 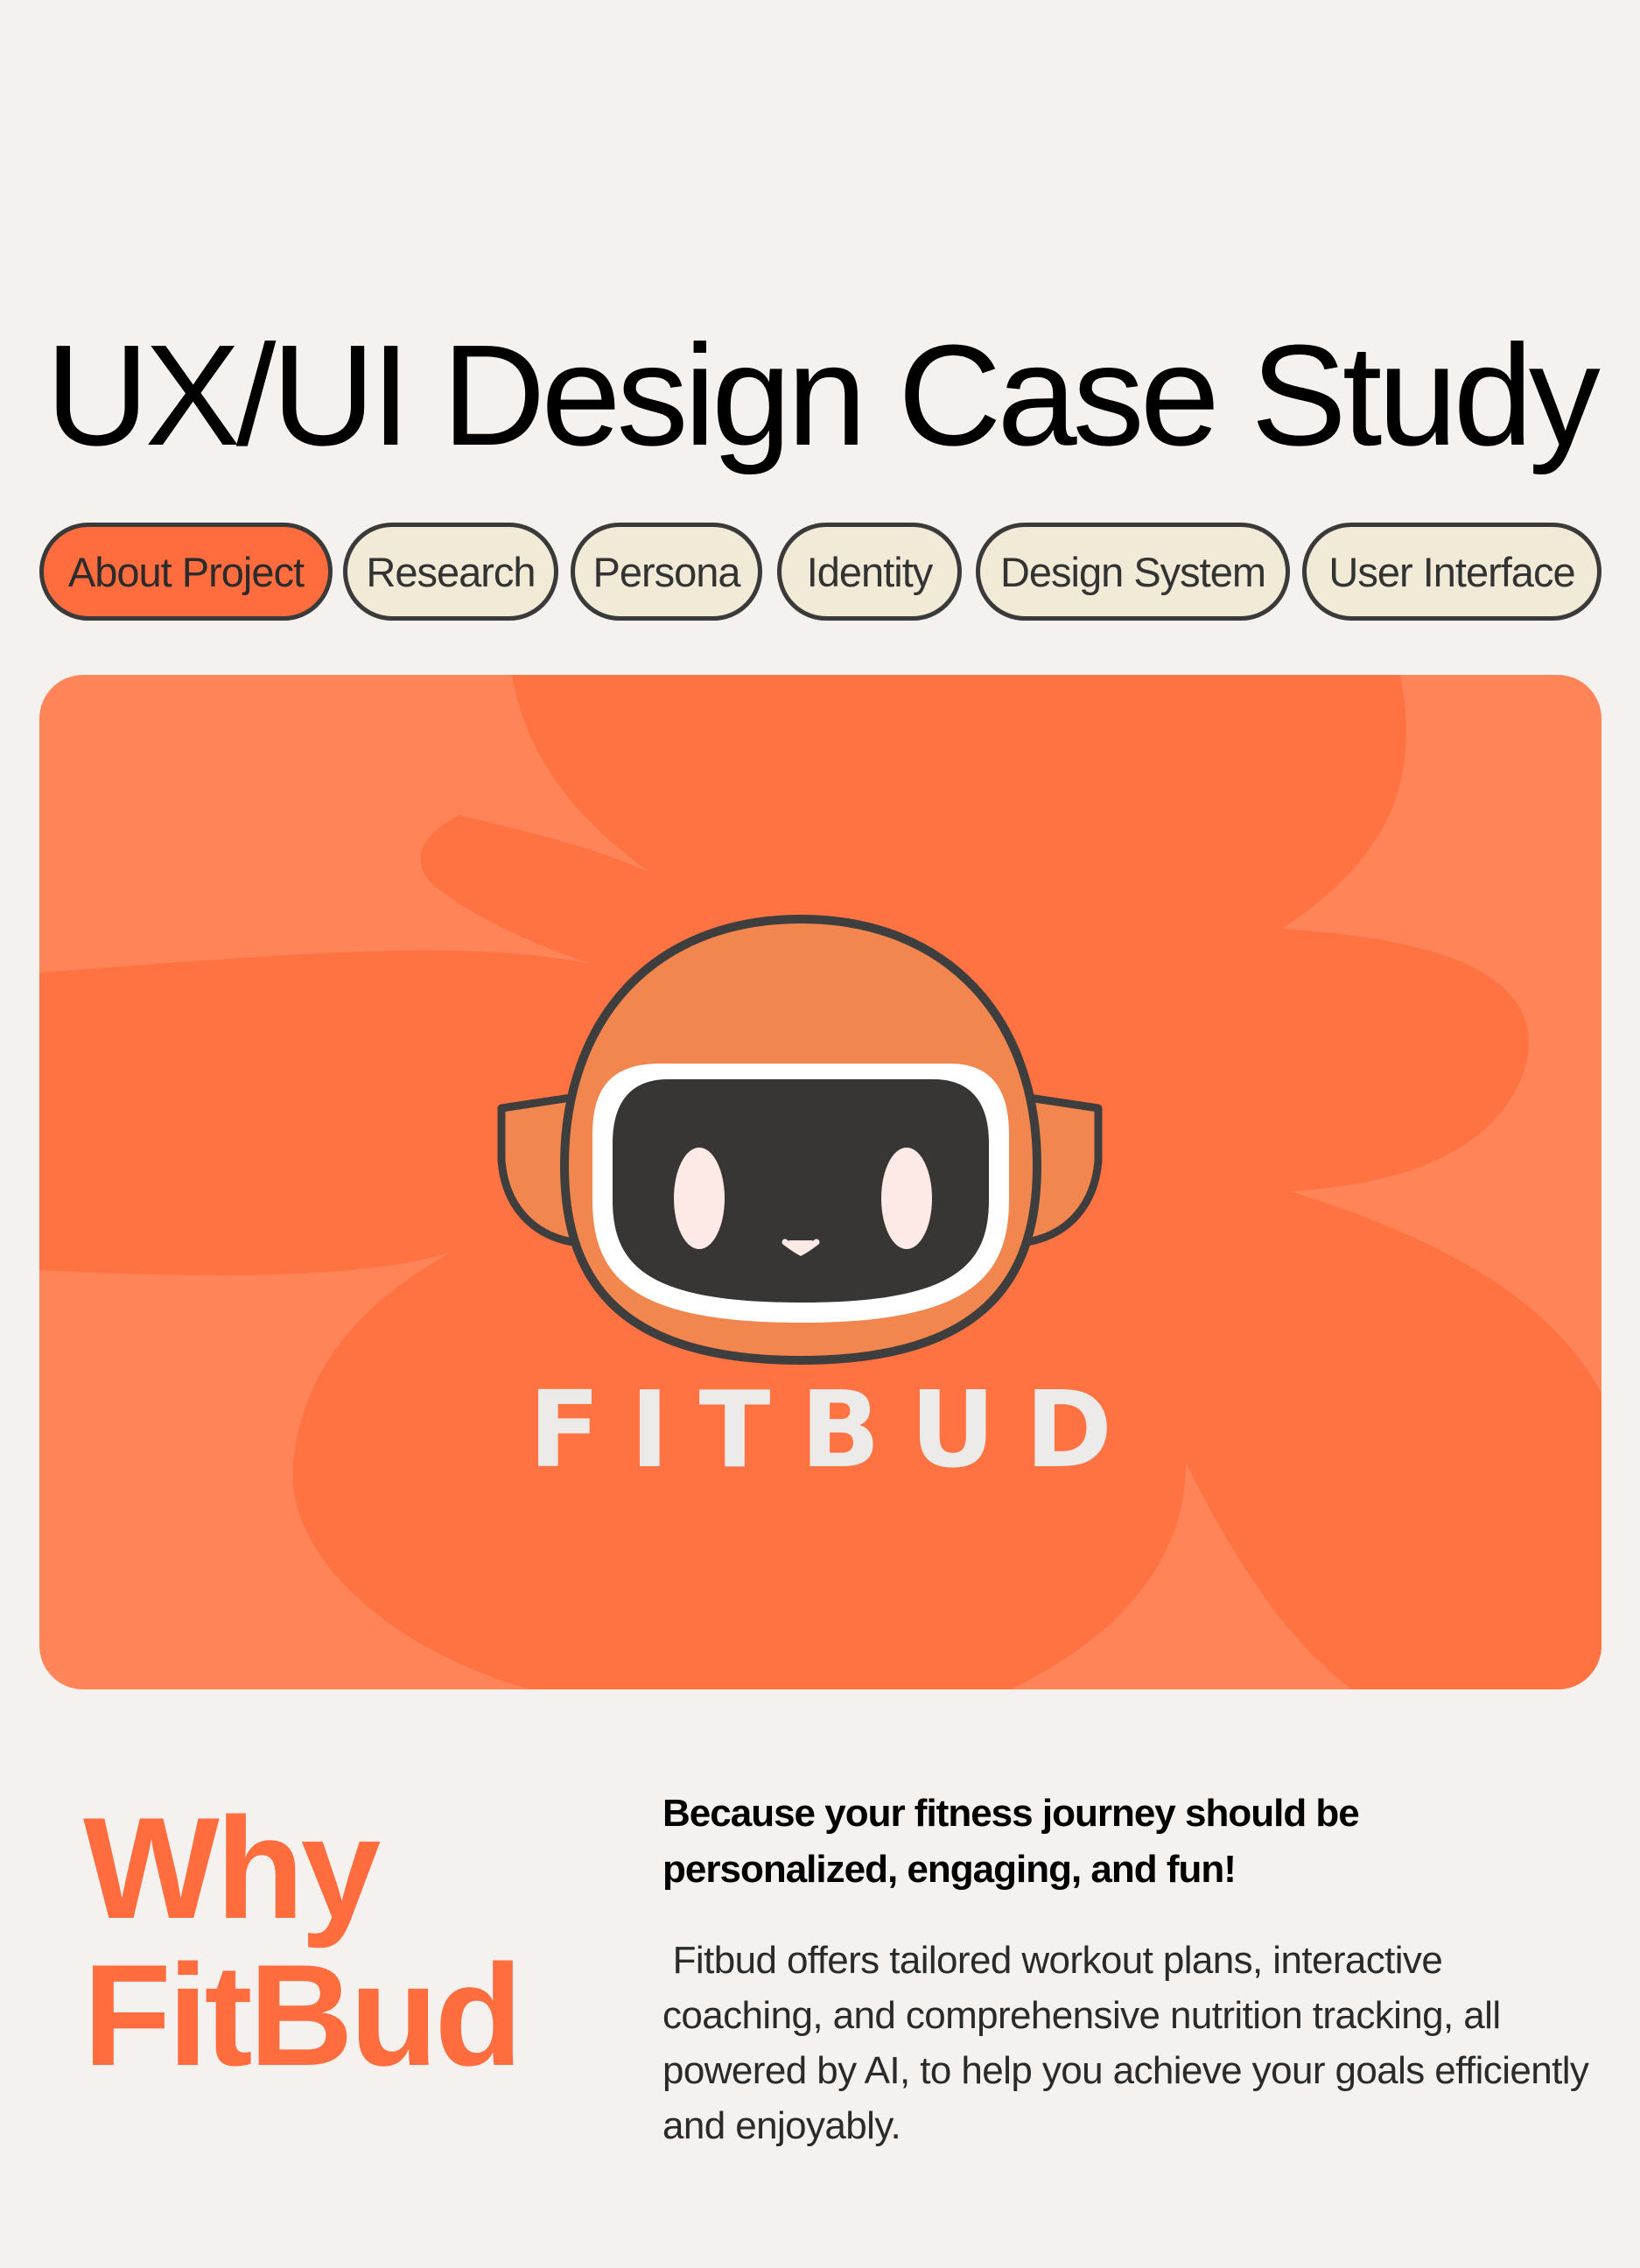 I want to click on tab-design-system: Design System, so click(x=1133, y=572).